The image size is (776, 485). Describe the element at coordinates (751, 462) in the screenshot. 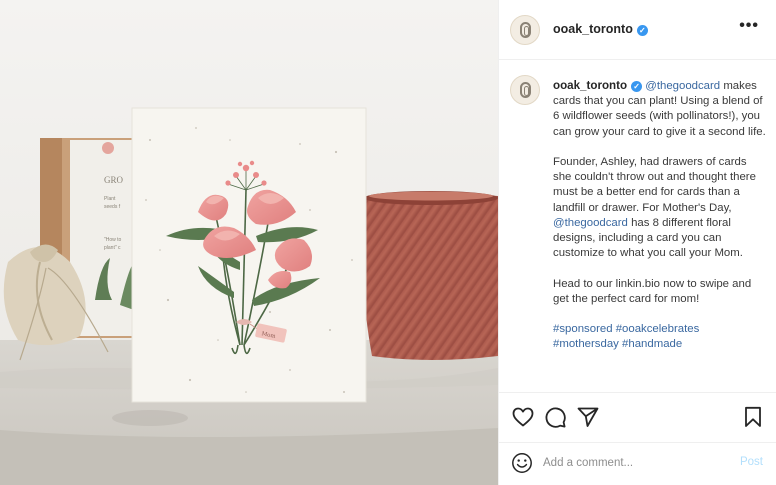

I see `post-comment-button: Post` at that location.